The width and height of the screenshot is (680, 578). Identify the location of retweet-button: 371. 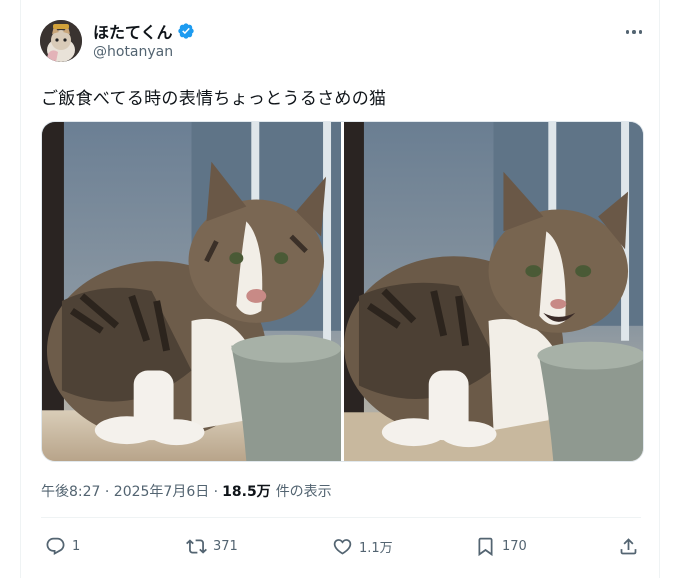
(212, 546).